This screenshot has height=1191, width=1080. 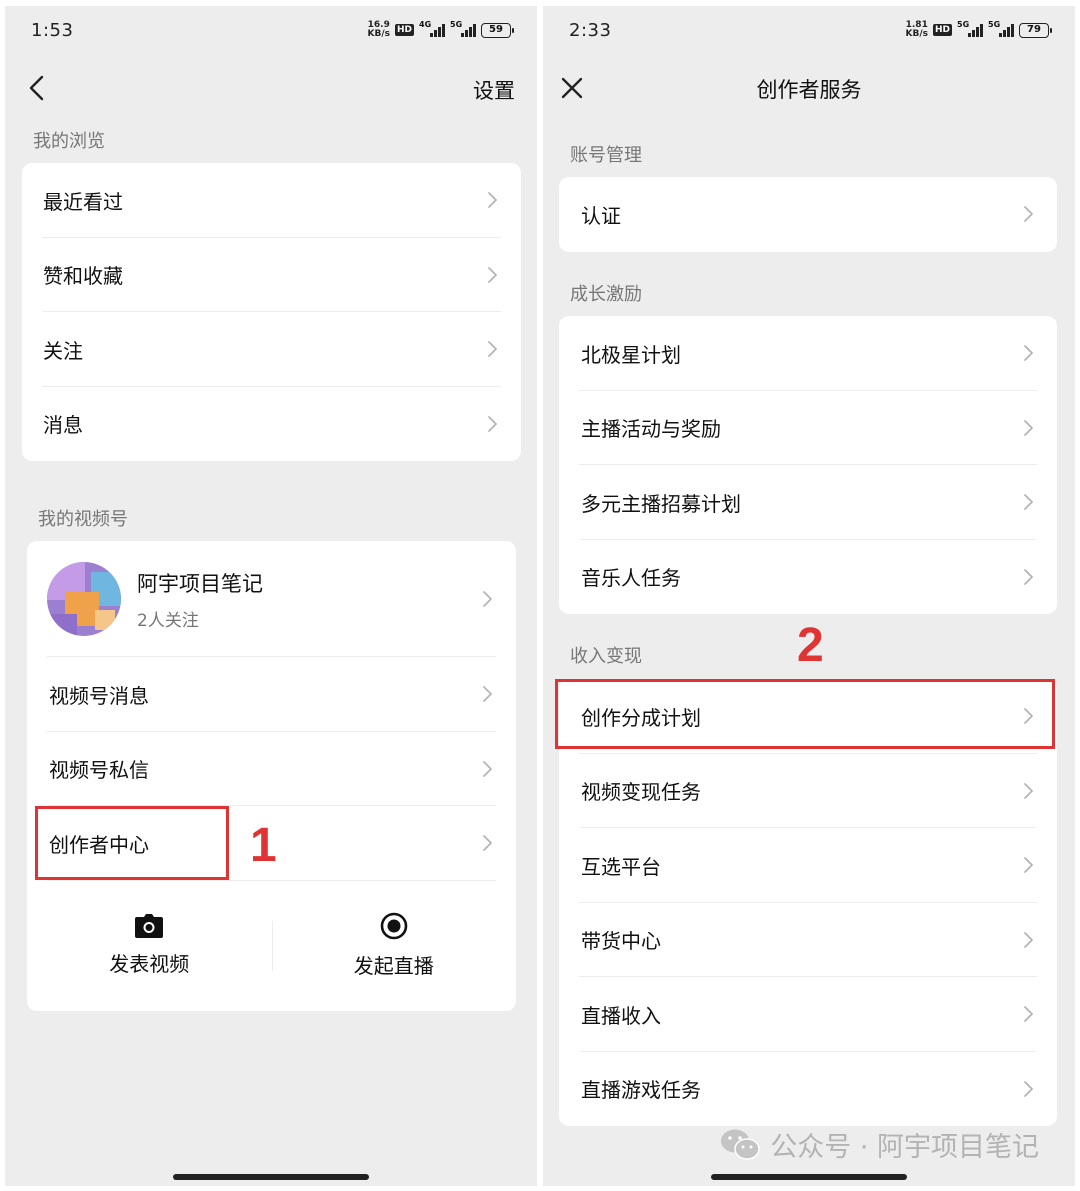 What do you see at coordinates (606, 656) in the screenshot?
I see `section-title-income: 收入变现` at bounding box center [606, 656].